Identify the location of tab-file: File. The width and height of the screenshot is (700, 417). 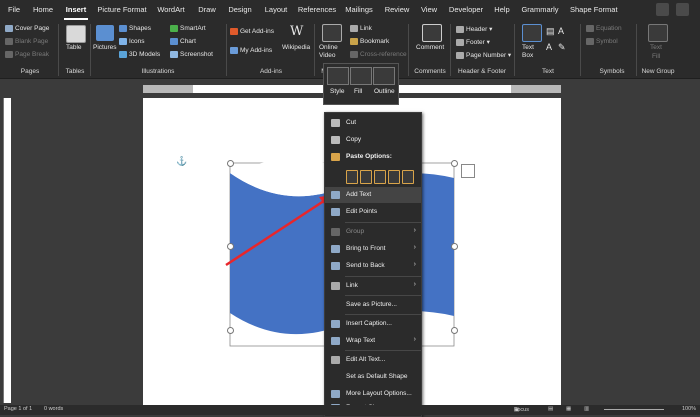
(14, 10).